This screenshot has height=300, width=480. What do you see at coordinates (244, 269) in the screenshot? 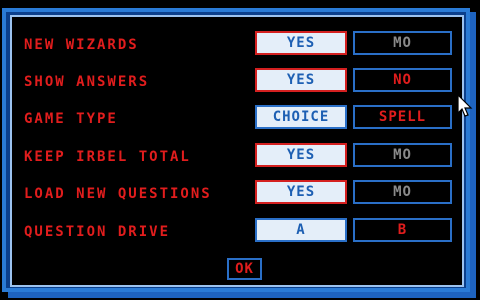
I see `ok-button: OK` at bounding box center [244, 269].